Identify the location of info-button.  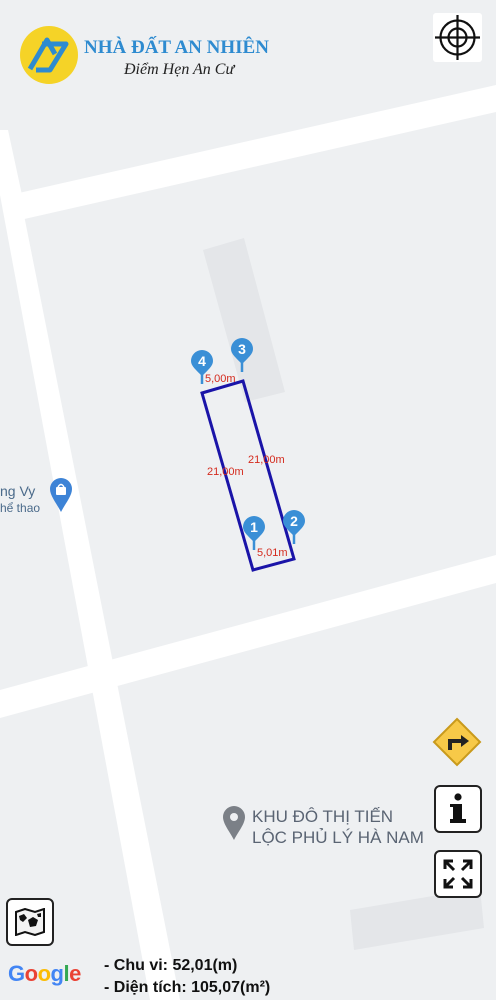
(458, 809).